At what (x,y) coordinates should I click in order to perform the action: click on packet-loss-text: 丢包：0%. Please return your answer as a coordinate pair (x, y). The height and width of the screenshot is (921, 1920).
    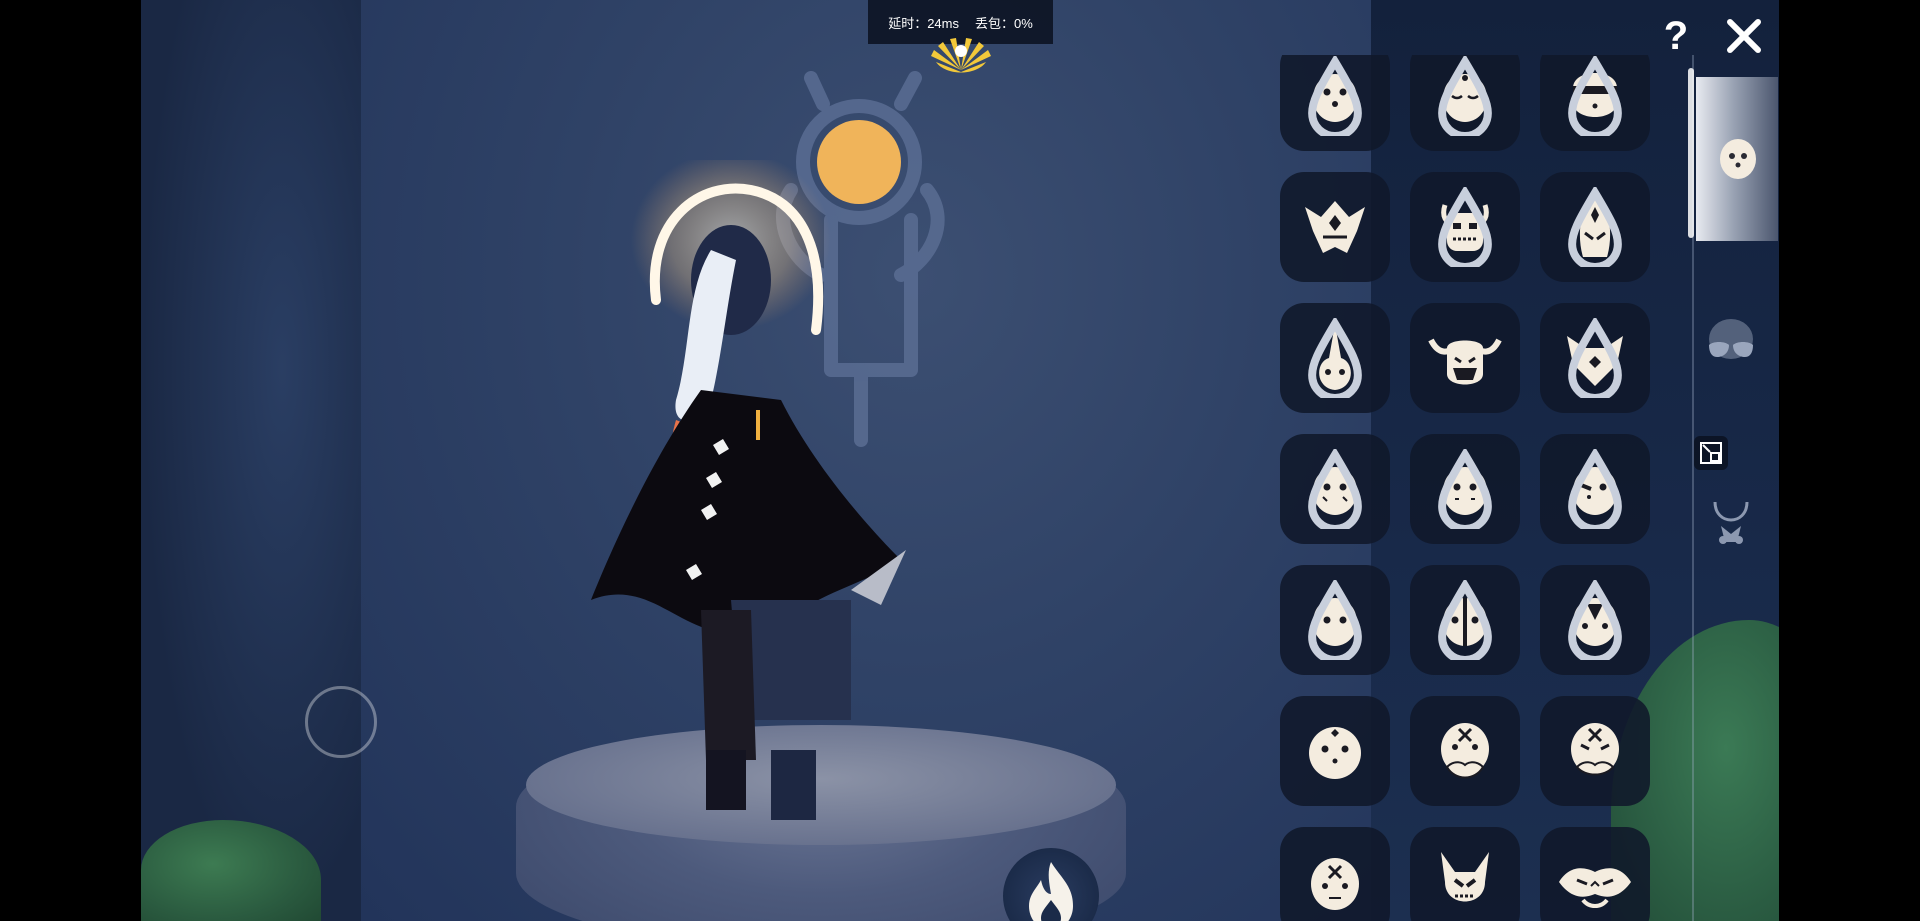
    Looking at the image, I should click on (1004, 23).